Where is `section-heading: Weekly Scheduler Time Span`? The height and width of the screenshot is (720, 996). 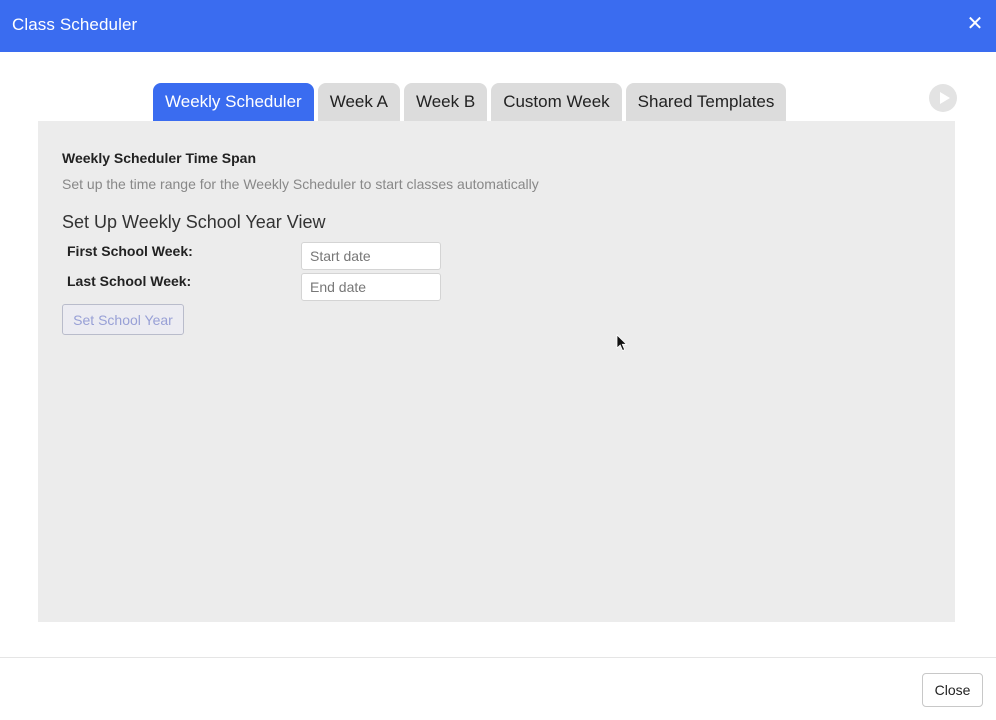 section-heading: Weekly Scheduler Time Span is located at coordinates (159, 158).